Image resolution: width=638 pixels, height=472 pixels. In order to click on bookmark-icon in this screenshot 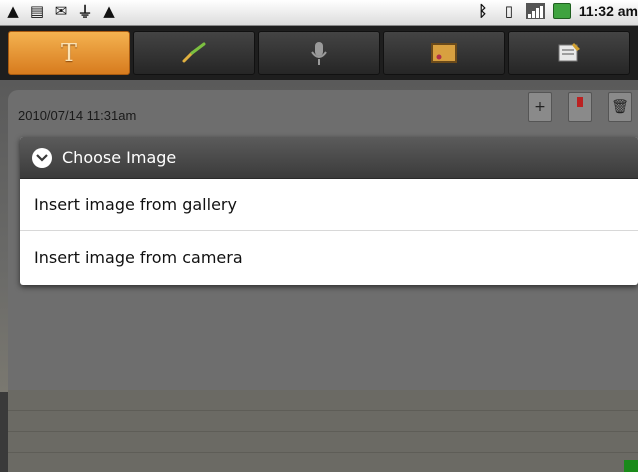, I will do `click(580, 107)`.